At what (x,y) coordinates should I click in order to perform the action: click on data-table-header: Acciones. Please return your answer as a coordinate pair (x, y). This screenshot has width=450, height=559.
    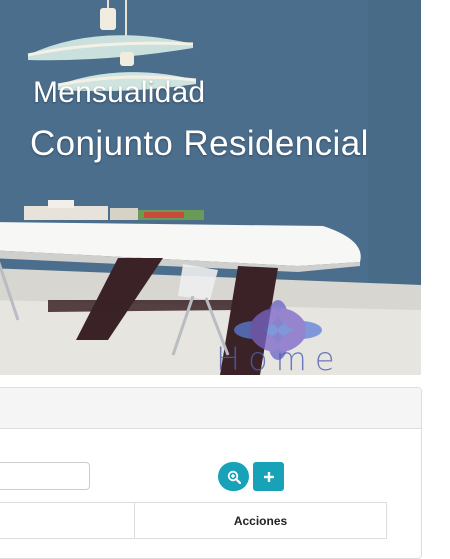
    Looking at the image, I should click on (193, 520).